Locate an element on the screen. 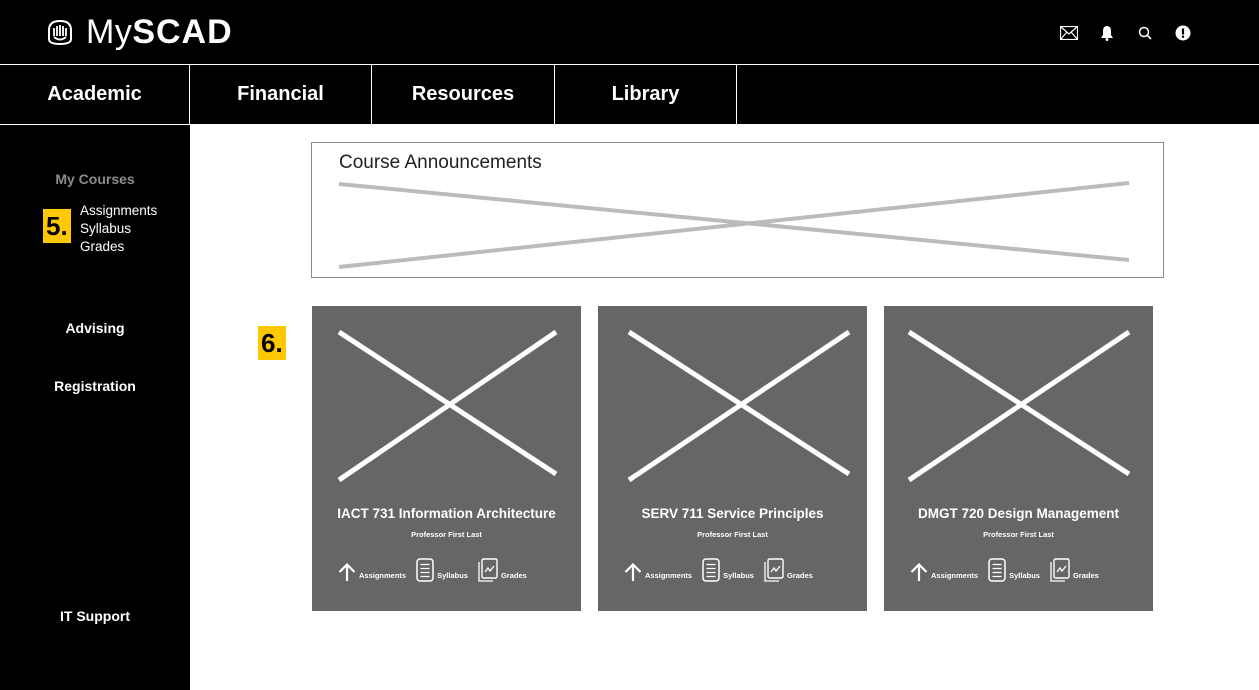 The height and width of the screenshot is (690, 1259). top-header: MySCAD is located at coordinates (629, 32).